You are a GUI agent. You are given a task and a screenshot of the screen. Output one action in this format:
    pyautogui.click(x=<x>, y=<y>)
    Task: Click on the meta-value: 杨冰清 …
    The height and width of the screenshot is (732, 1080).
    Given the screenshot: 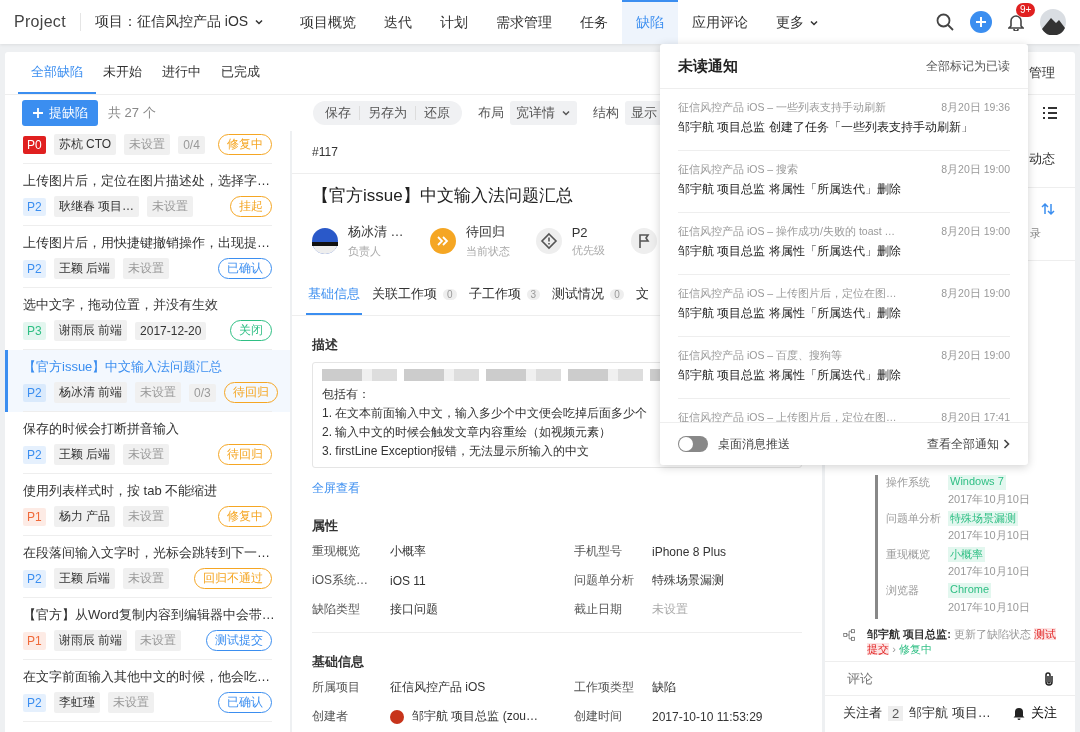 What is the action you would take?
    pyautogui.click(x=376, y=232)
    